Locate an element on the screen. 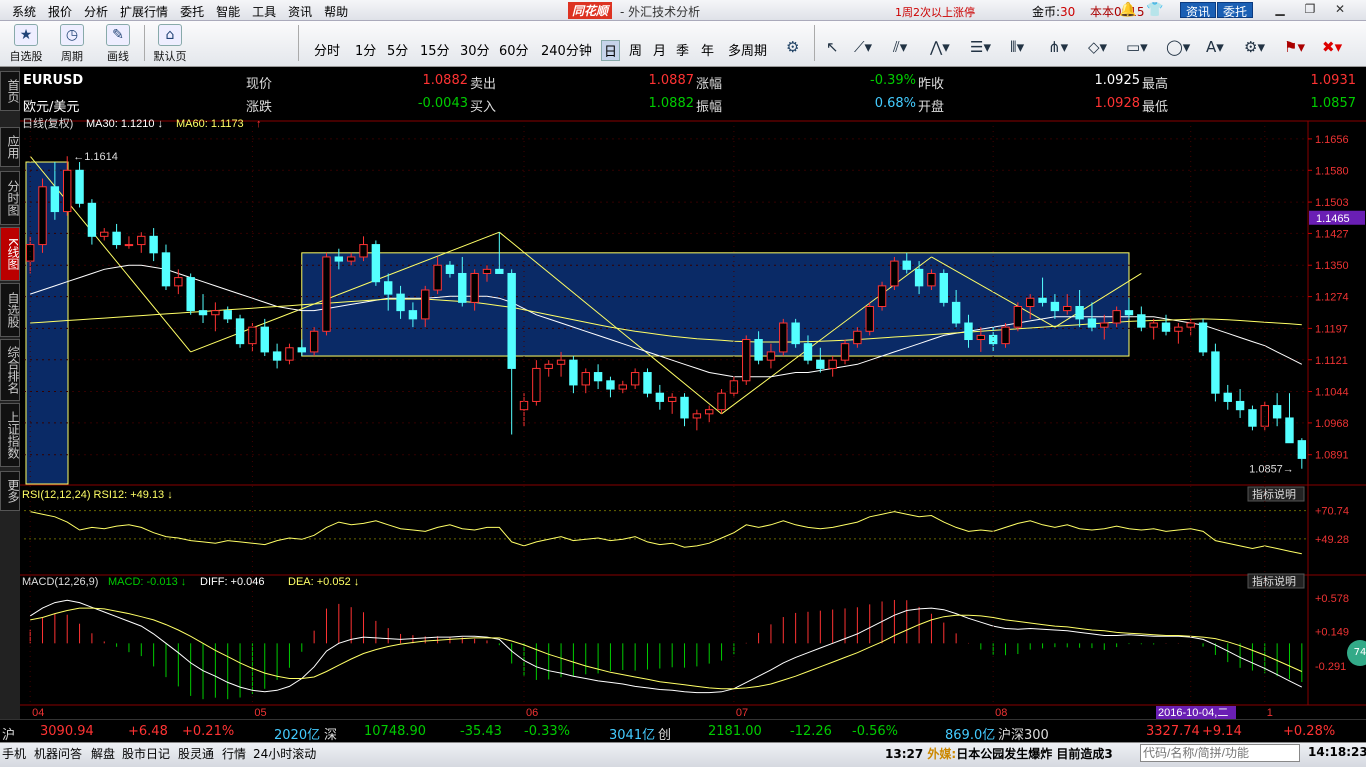  menu-item-system: 系统 is located at coordinates (24, 11).